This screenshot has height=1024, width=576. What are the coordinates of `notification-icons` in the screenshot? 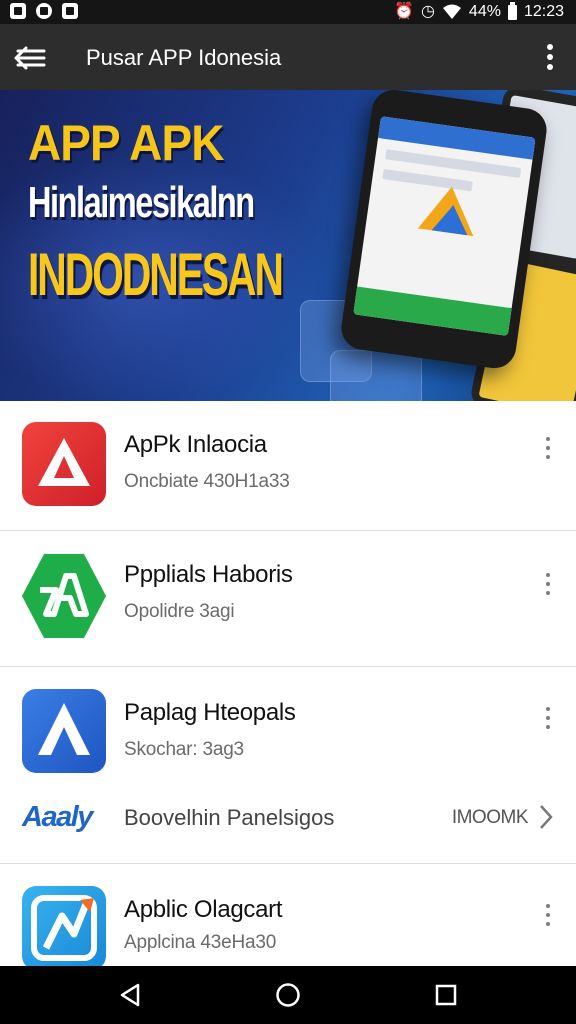 It's located at (44, 11).